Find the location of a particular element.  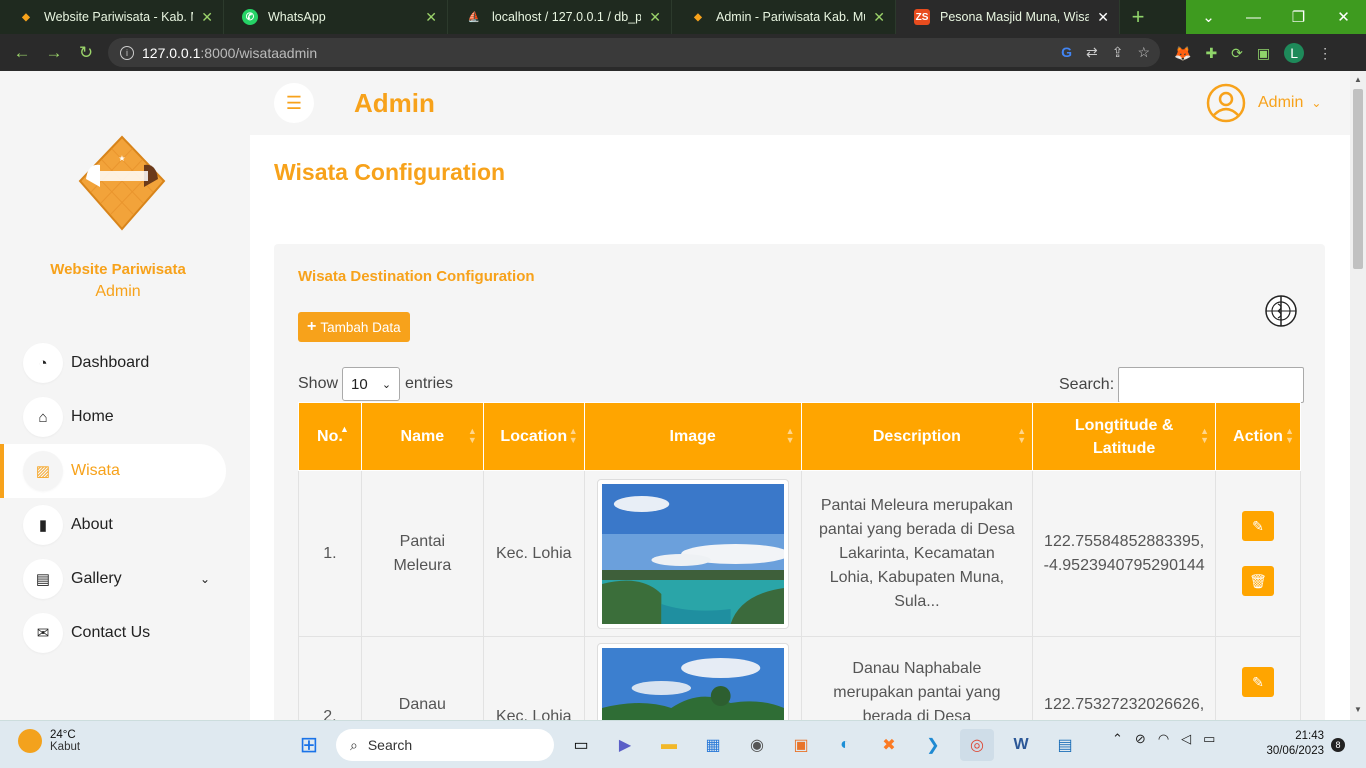

browser-tab-active: ZS Pesona Masjid Muna, Wisata ✕ is located at coordinates (1008, 17).